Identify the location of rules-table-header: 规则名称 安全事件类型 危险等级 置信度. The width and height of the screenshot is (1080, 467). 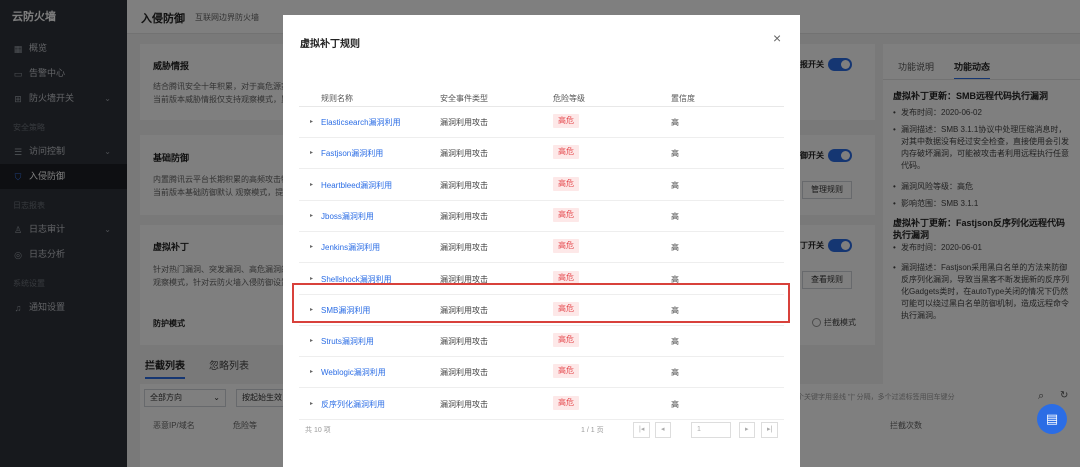
(541, 98).